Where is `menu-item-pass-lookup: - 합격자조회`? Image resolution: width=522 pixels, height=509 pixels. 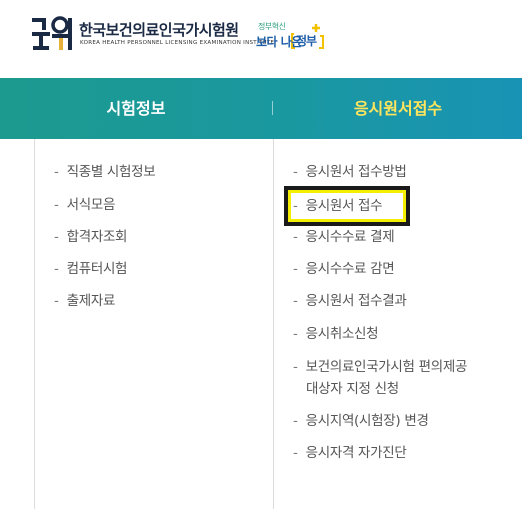
menu-item-pass-lookup: - 합격자조회 is located at coordinates (90, 237).